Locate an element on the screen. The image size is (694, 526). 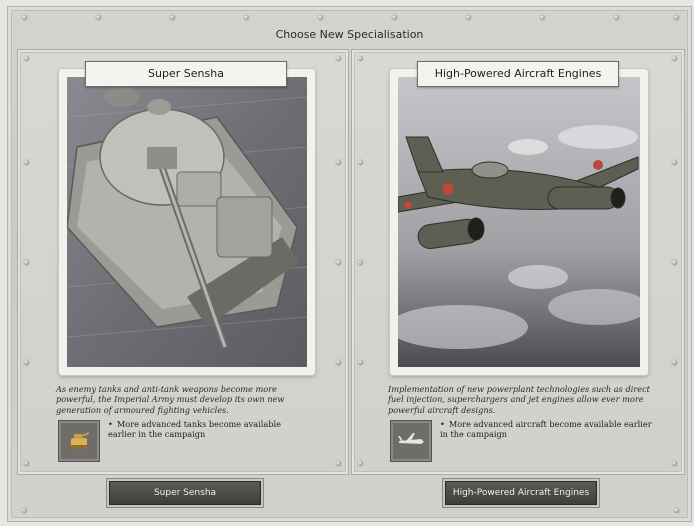
dialog-title: Choose New Specialisation is located at coordinates (349, 34).